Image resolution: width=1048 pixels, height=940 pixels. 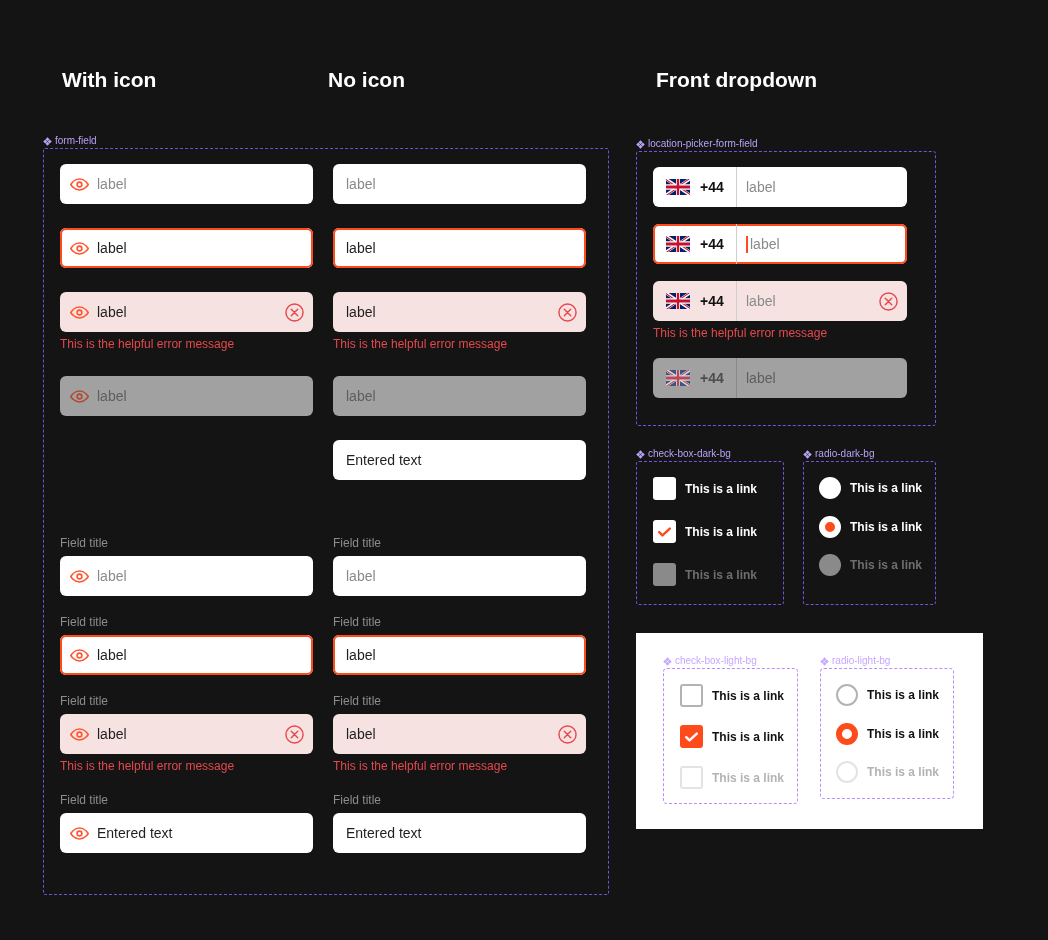 What do you see at coordinates (736, 80) in the screenshot?
I see `section-heading: Front dropdown` at bounding box center [736, 80].